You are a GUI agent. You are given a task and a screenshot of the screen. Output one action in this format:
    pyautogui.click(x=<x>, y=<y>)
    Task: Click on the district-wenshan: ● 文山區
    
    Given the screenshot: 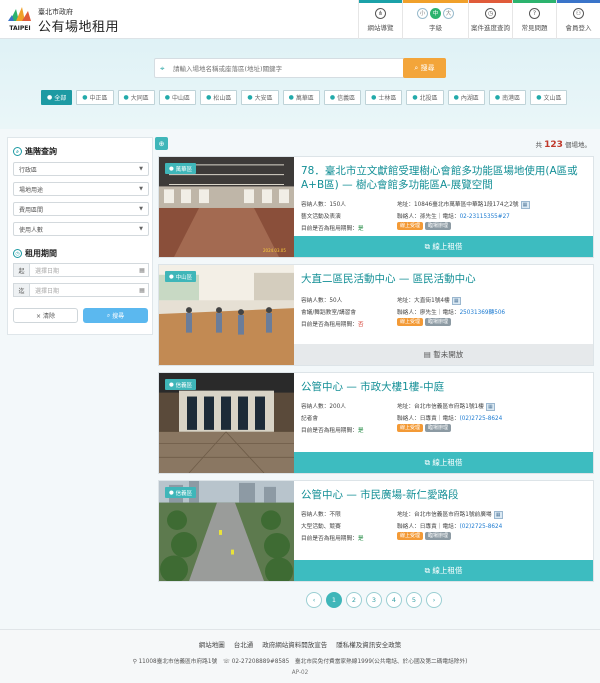 What is the action you would take?
    pyautogui.click(x=549, y=97)
    